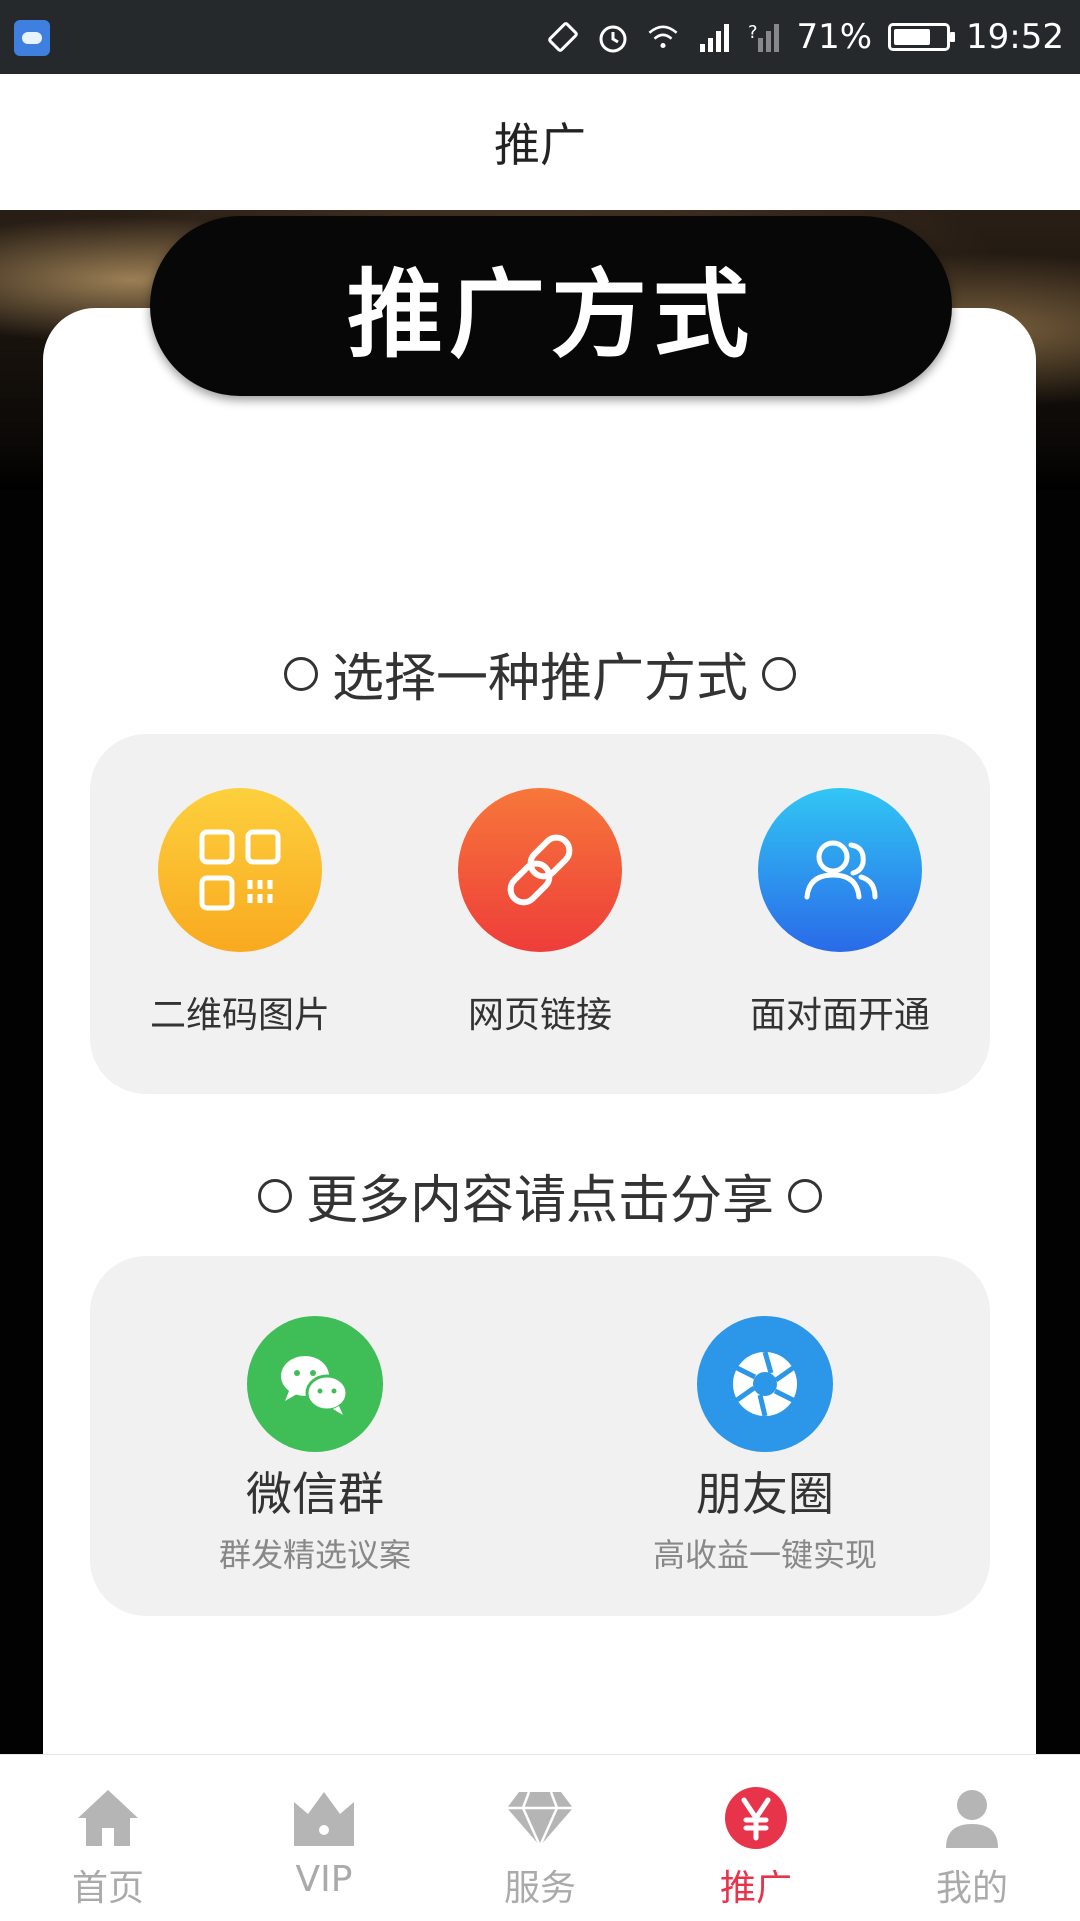  Describe the element at coordinates (315, 1494) in the screenshot. I see `share-name: 微信群` at that location.